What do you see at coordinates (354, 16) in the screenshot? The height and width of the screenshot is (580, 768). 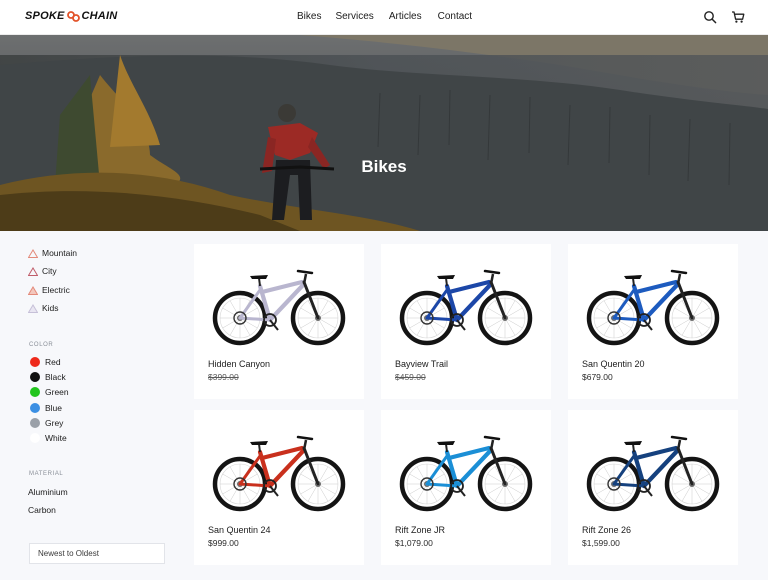 I see `nav-link-services: Services` at bounding box center [354, 16].